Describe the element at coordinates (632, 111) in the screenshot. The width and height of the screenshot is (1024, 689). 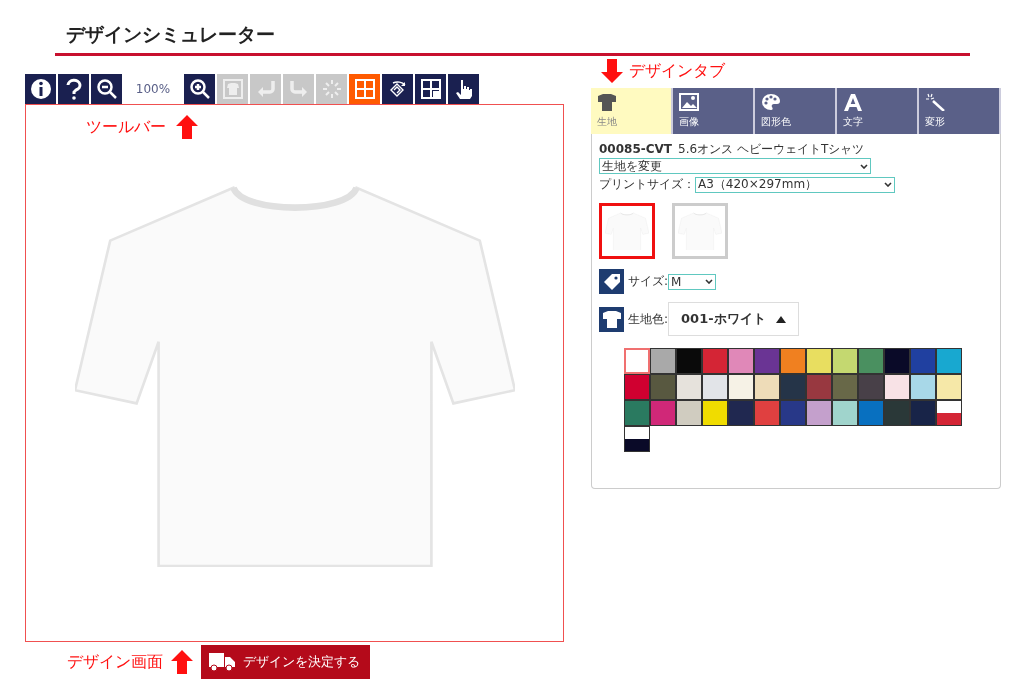
I see `tab: 生地` at that location.